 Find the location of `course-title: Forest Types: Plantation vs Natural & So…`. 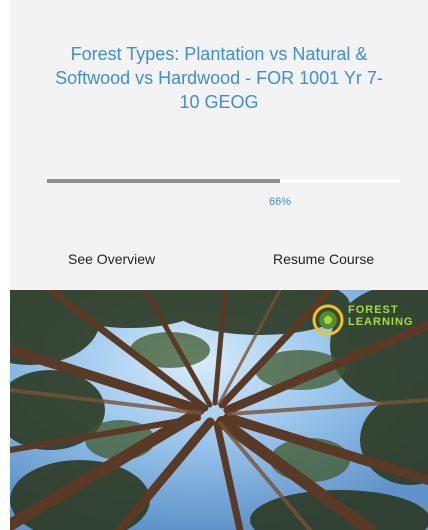

course-title: Forest Types: Plantation vs Natural & So… is located at coordinates (219, 78).